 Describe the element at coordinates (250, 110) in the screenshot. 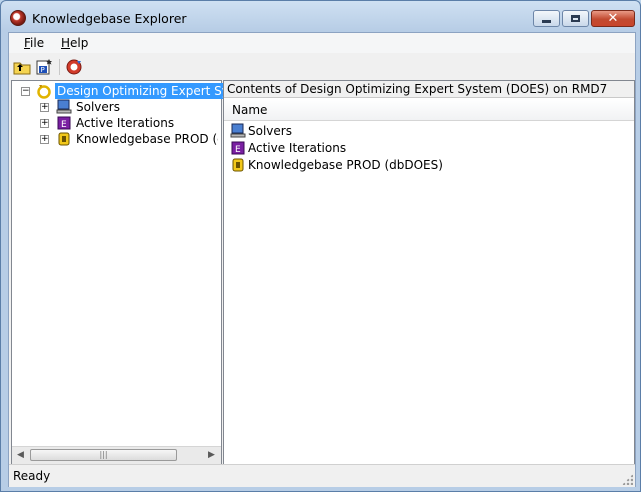

I see `column-header-label: Name` at that location.